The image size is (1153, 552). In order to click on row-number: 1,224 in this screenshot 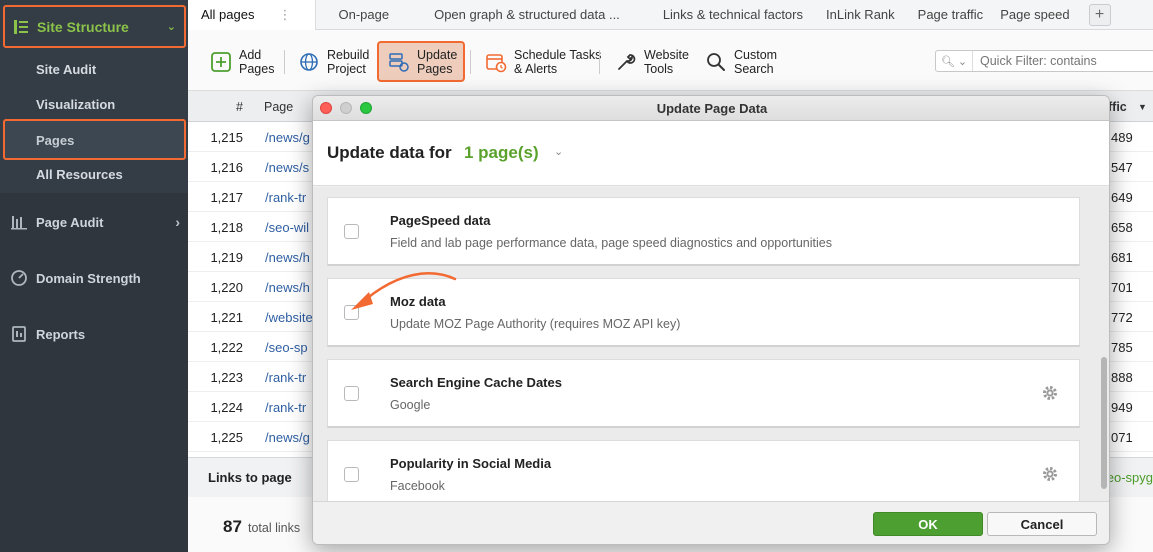, I will do `click(226, 407)`.